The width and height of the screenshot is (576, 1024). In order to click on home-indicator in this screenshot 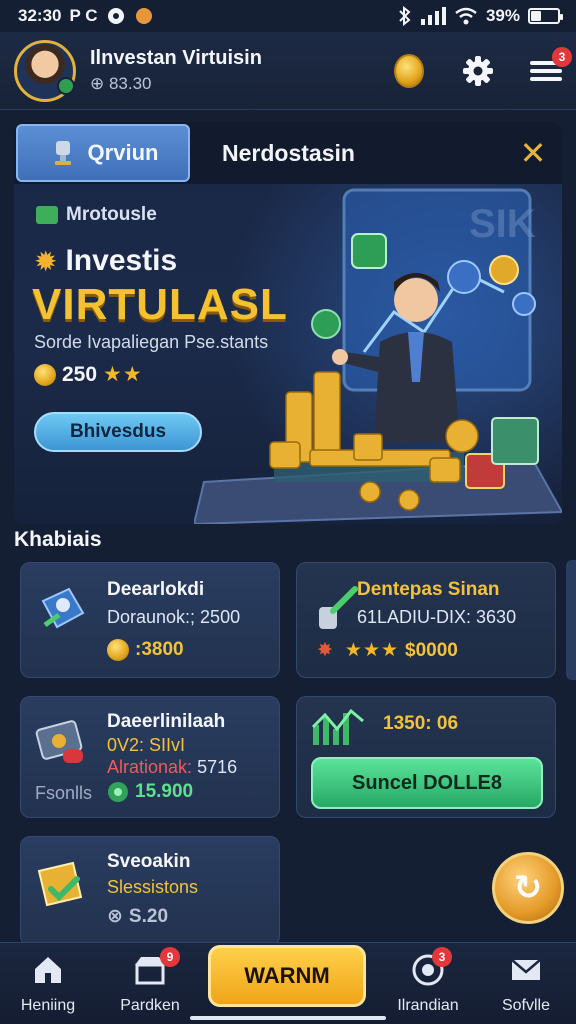, I will do `click(288, 1018)`.